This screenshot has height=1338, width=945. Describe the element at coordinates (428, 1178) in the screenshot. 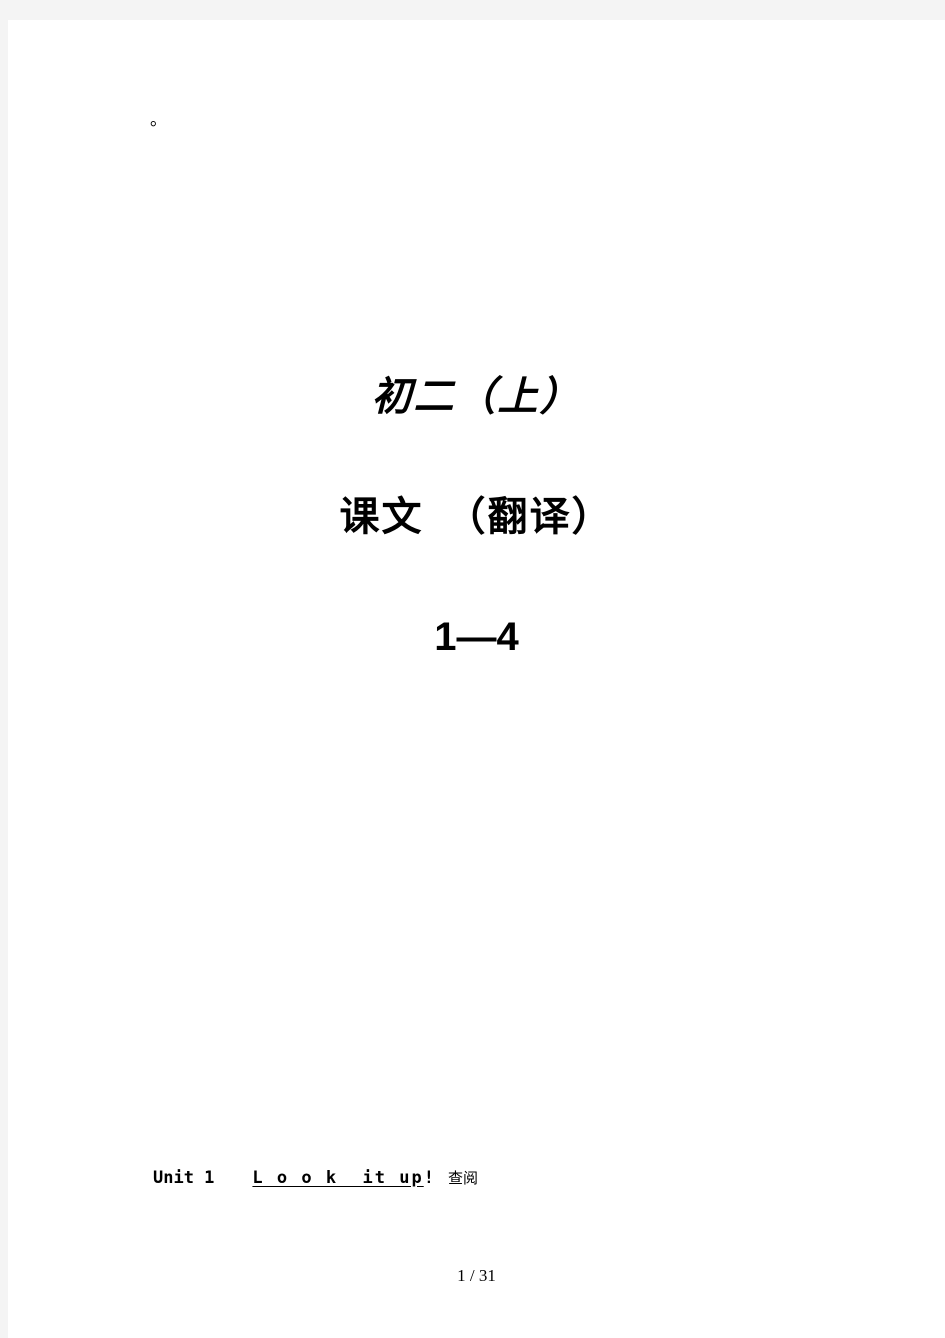

I see `unit-title-exclamation: !` at that location.